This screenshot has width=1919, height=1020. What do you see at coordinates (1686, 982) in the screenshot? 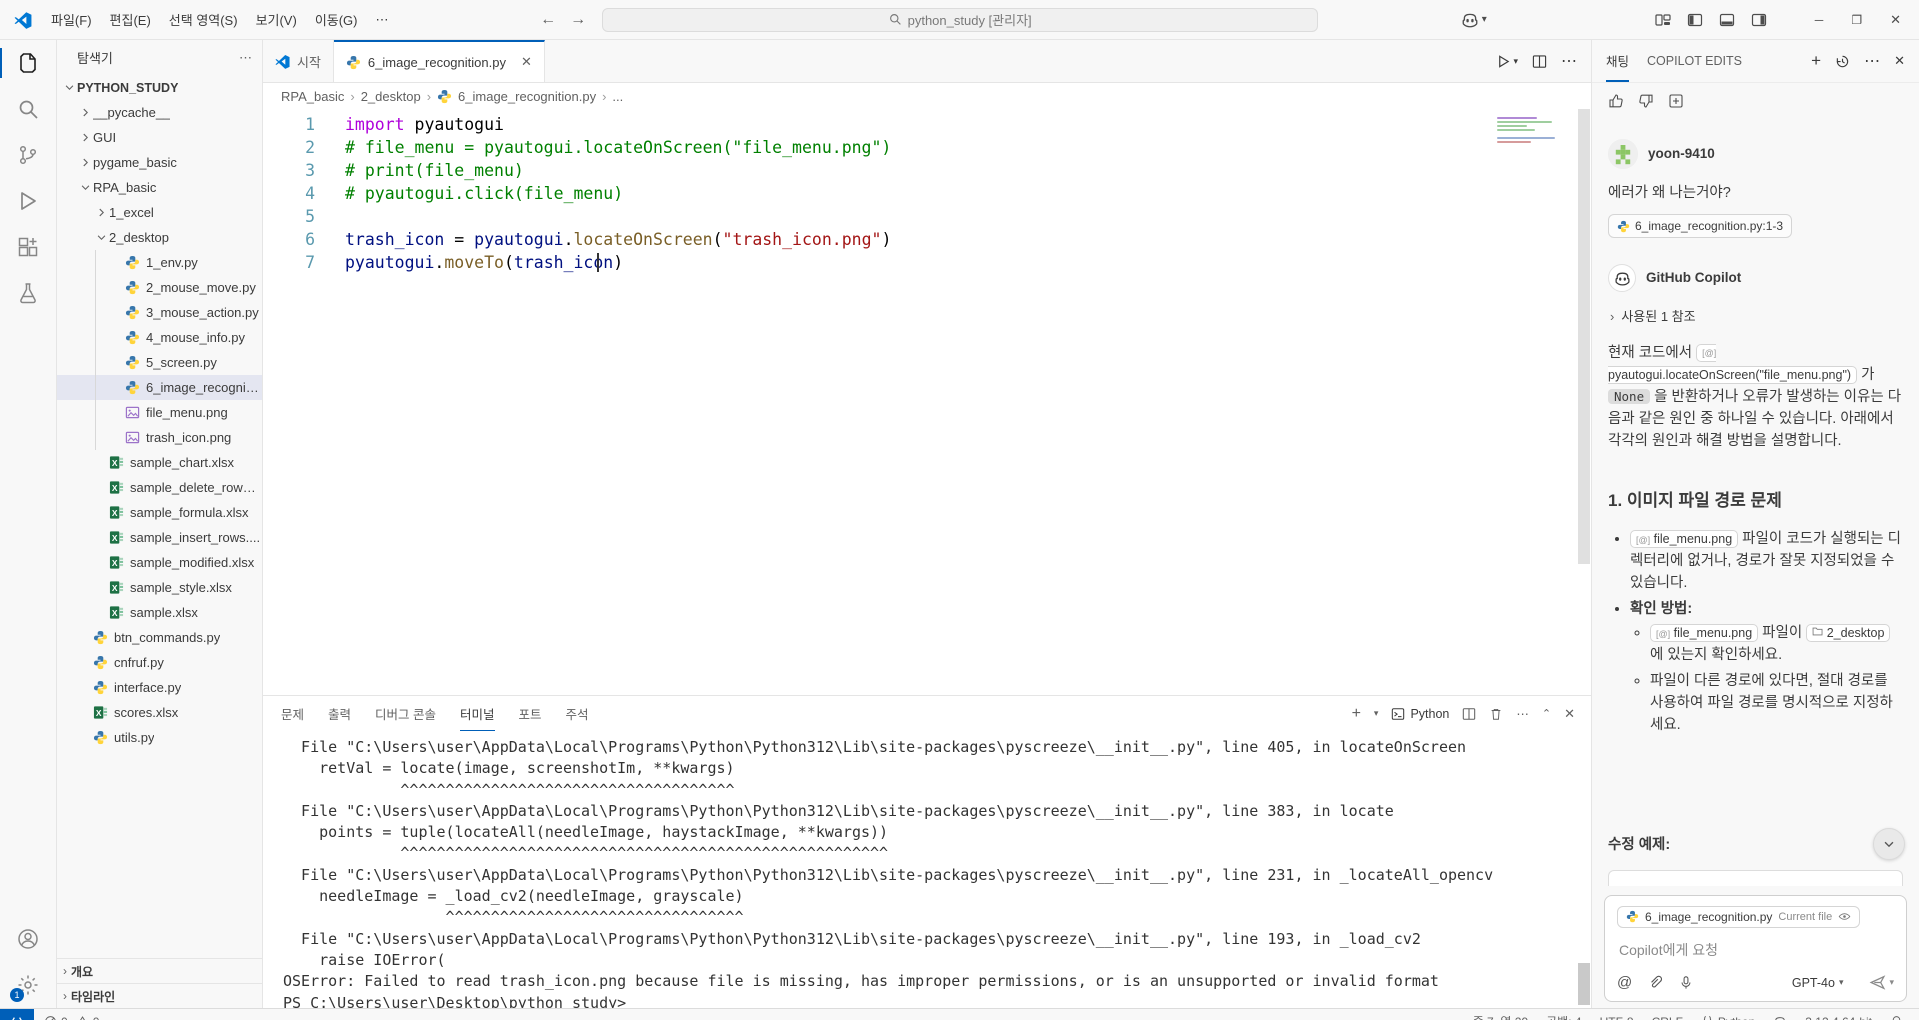
I see `mic-icon` at bounding box center [1686, 982].